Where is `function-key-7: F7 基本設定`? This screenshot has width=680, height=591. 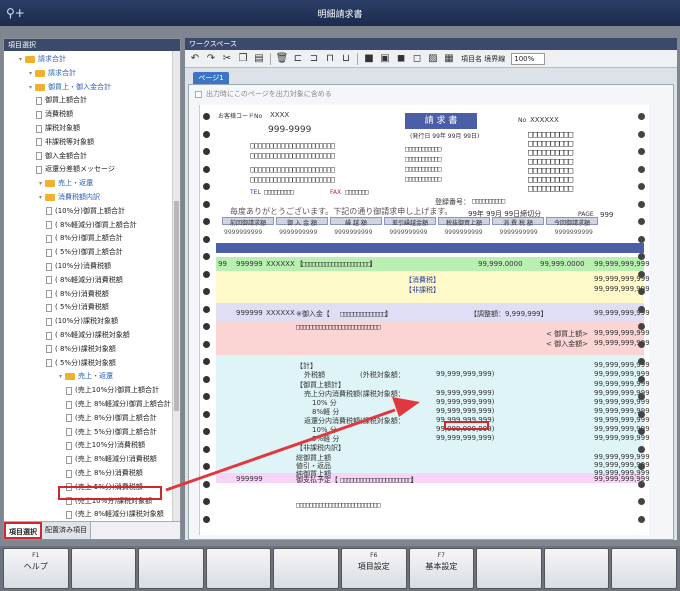
function-key-7: F7 基本設定 is located at coordinates (441, 568).